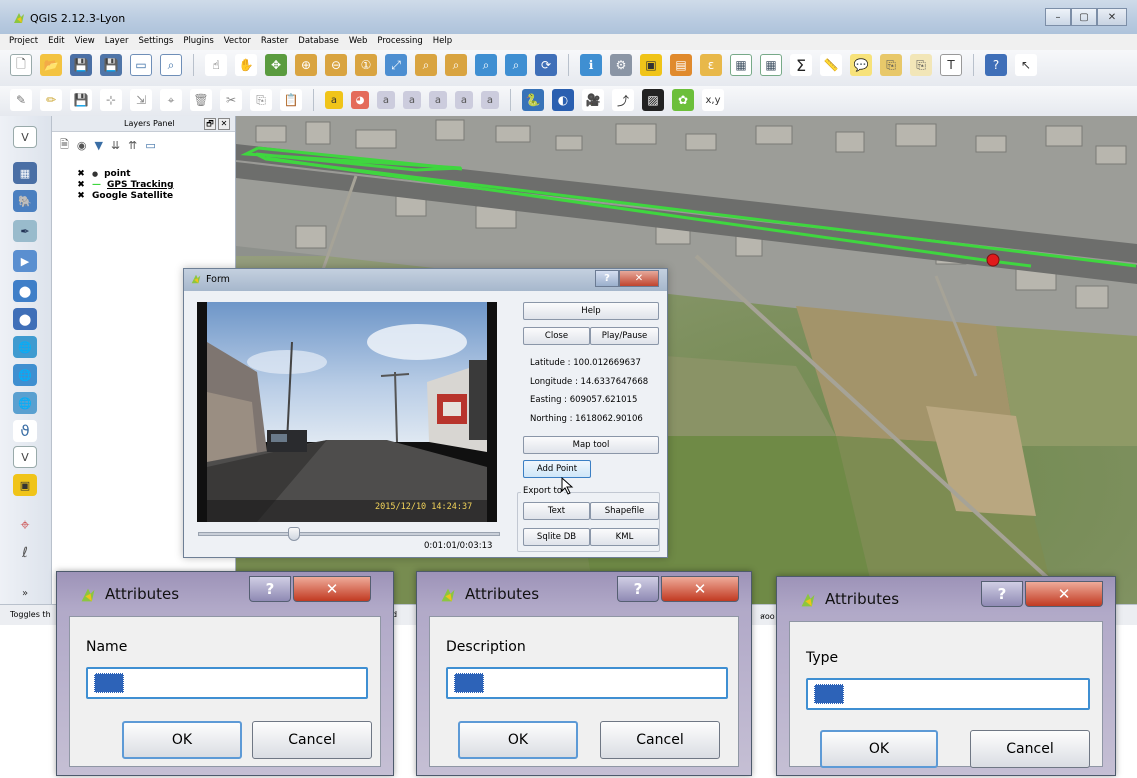 This screenshot has height=778, width=1137. What do you see at coordinates (56, 42) in the screenshot?
I see `menu-edit: Edit` at bounding box center [56, 42].